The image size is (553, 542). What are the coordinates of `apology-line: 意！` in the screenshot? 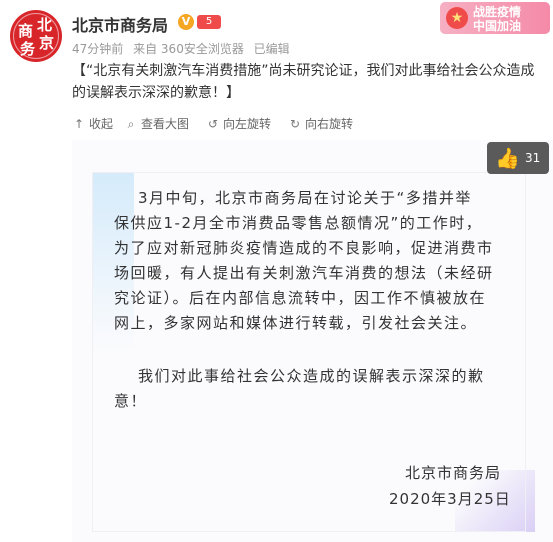 It's located at (131, 401).